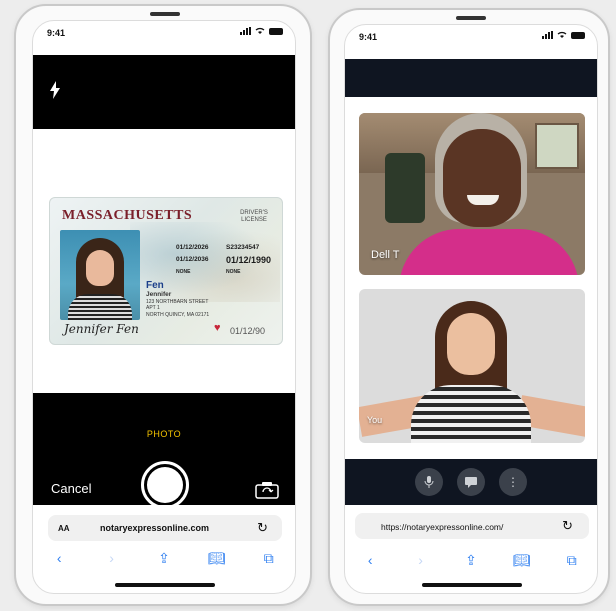 This screenshot has height=611, width=616. What do you see at coordinates (55, 90) in the screenshot?
I see `flash-icon` at bounding box center [55, 90].